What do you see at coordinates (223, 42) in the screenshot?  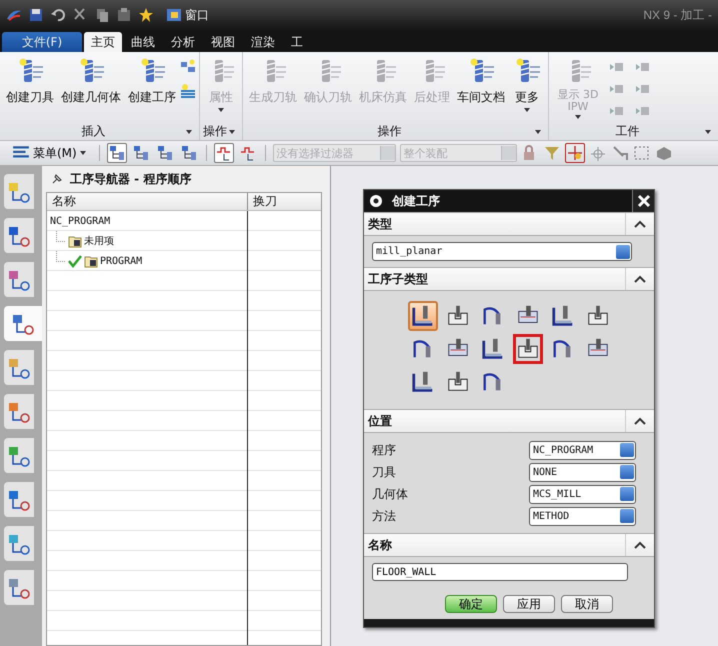 I see `ribbon-tab: 视图` at bounding box center [223, 42].